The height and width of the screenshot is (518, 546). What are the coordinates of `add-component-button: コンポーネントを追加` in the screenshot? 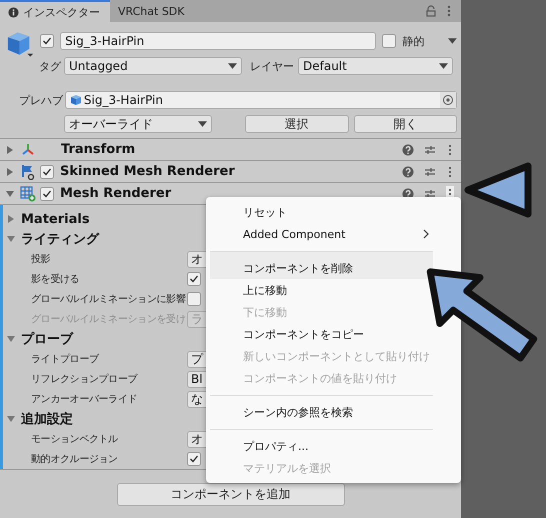 It's located at (230, 494).